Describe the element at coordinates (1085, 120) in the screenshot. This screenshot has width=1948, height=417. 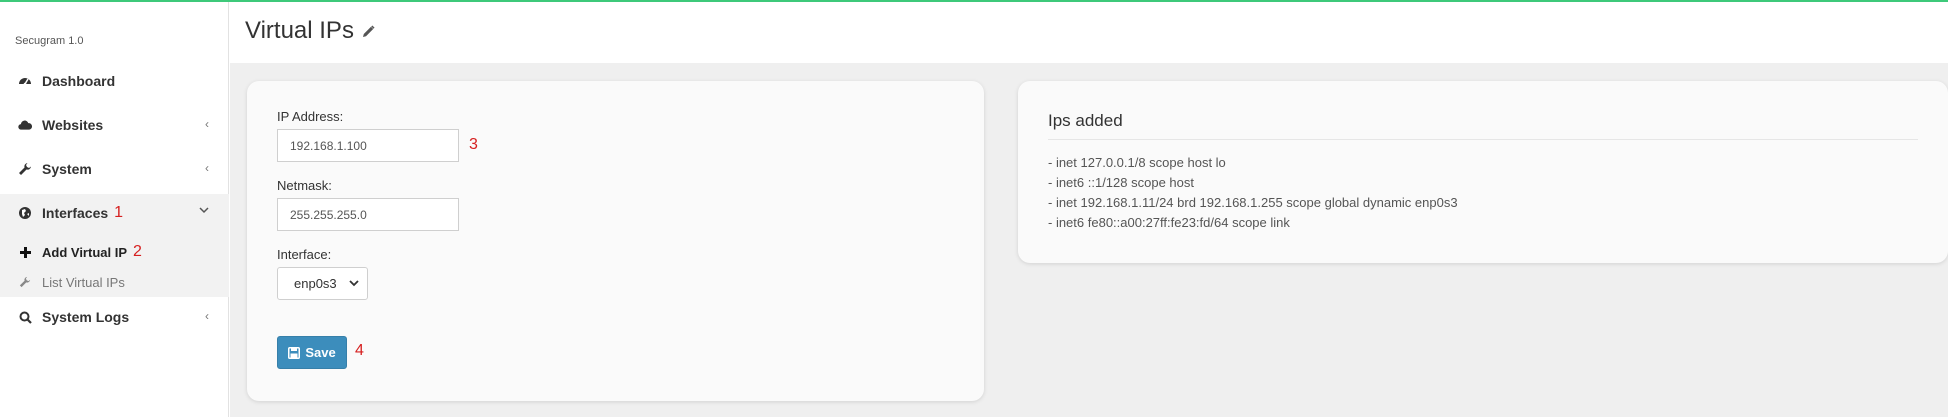
I see `panel-title: Ips added` at that location.